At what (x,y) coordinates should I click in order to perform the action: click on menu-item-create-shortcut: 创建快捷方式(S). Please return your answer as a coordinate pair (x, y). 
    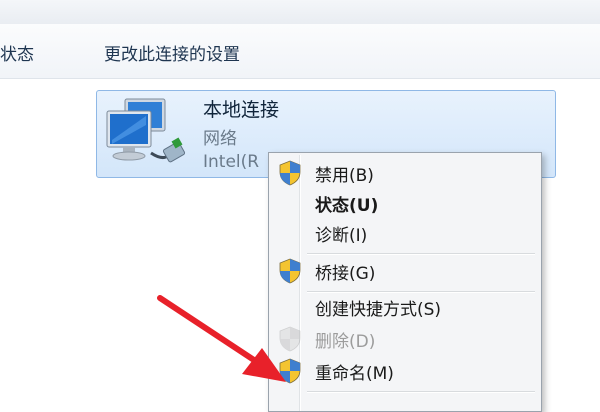
    Looking at the image, I should click on (405, 307).